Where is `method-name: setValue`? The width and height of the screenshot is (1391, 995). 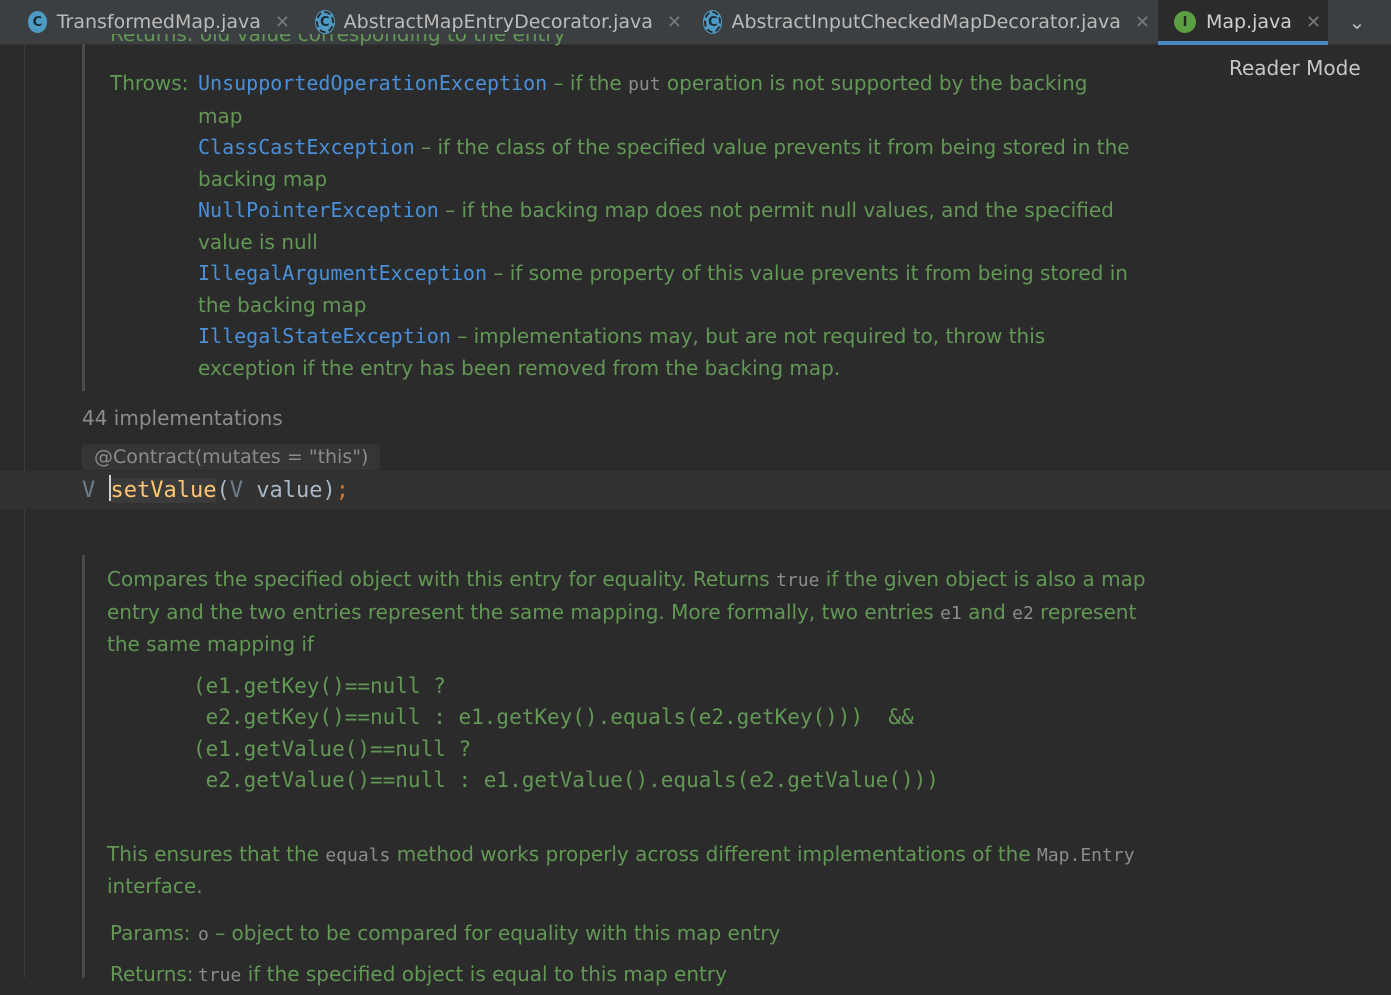 method-name: setValue is located at coordinates (163, 490).